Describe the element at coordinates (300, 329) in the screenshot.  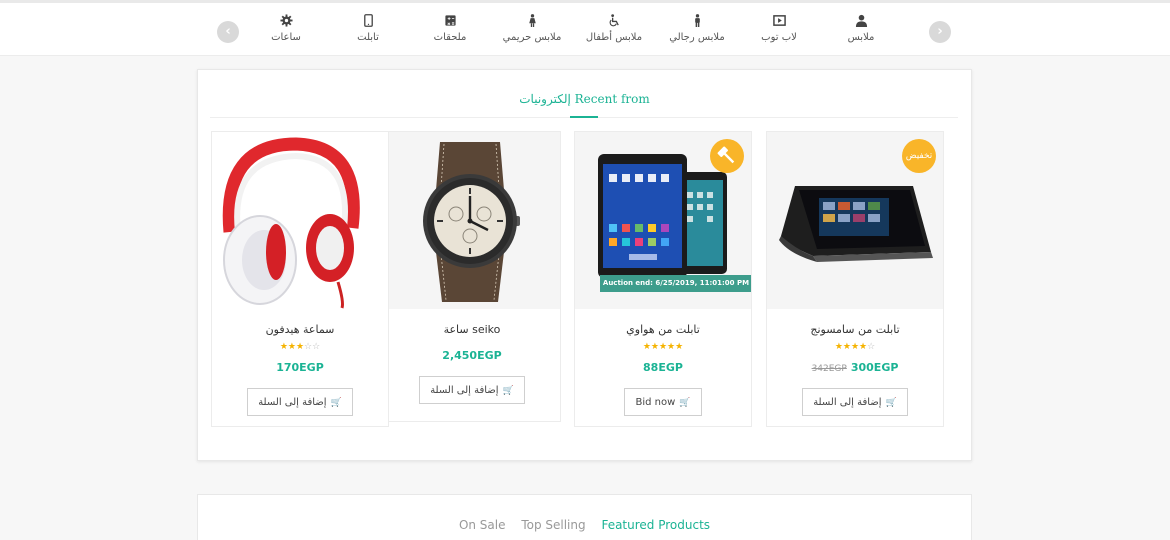
I see `product-name: سماعة هيدفون` at that location.